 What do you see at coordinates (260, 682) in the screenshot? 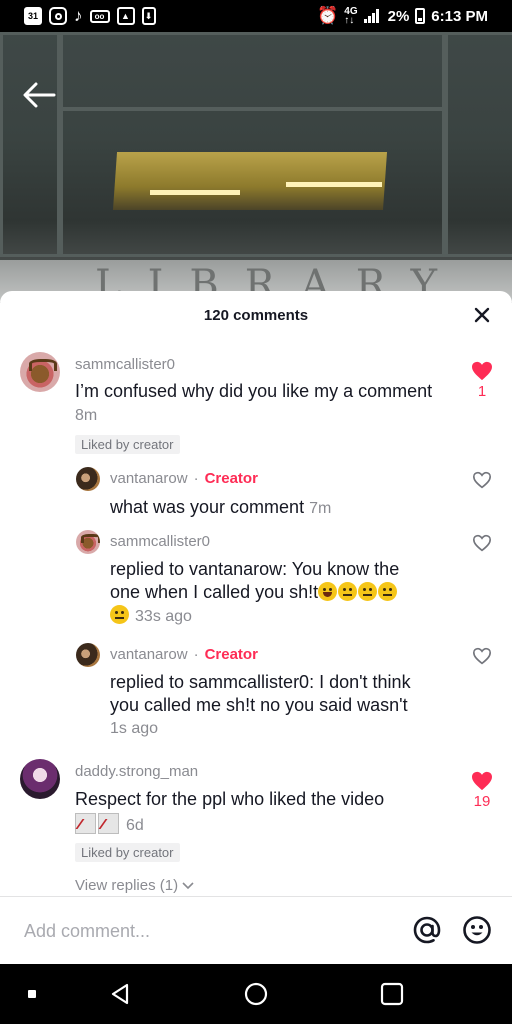
I see `reply-body-line: replied to sammcallister0: I don't think` at bounding box center [260, 682].